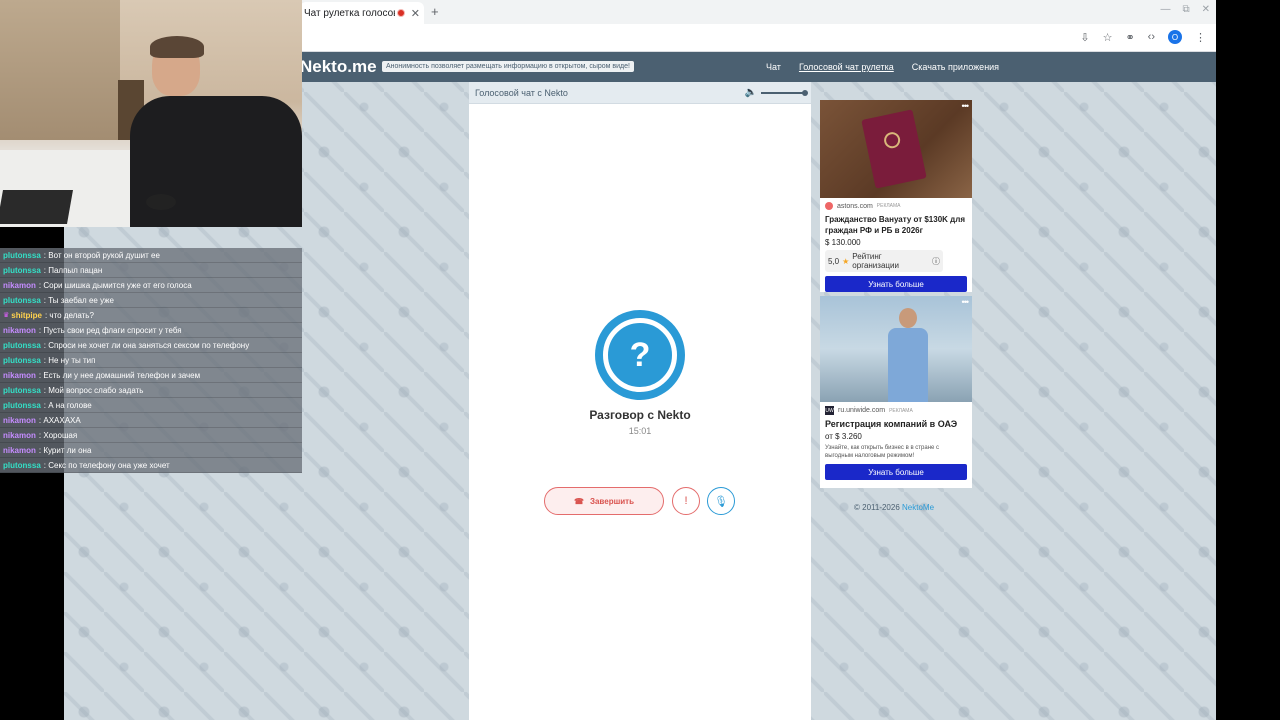 Image resolution: width=1280 pixels, height=720 pixels. I want to click on ad-price: $ 130.000, so click(843, 242).